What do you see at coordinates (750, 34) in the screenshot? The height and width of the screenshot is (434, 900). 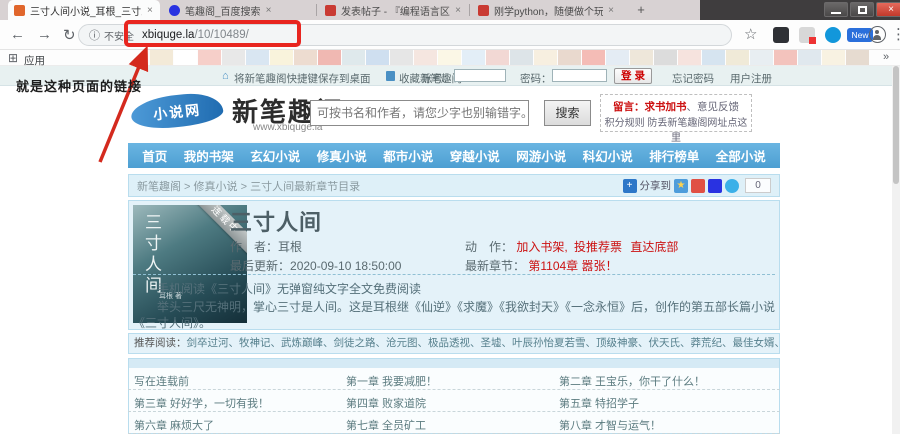 I see `bookmark-star-icon: ☆` at bounding box center [750, 34].